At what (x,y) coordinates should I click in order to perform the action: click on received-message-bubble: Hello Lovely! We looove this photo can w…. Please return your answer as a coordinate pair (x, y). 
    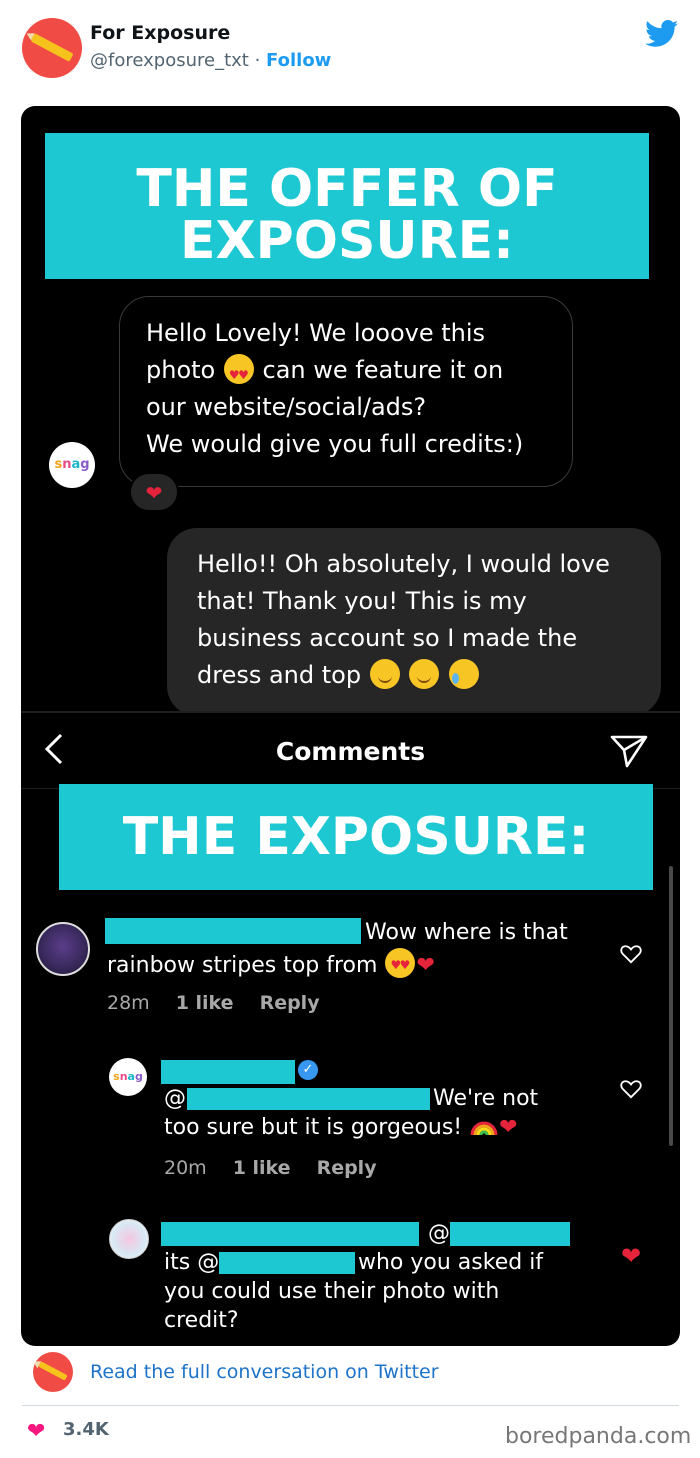
    Looking at the image, I should click on (346, 391).